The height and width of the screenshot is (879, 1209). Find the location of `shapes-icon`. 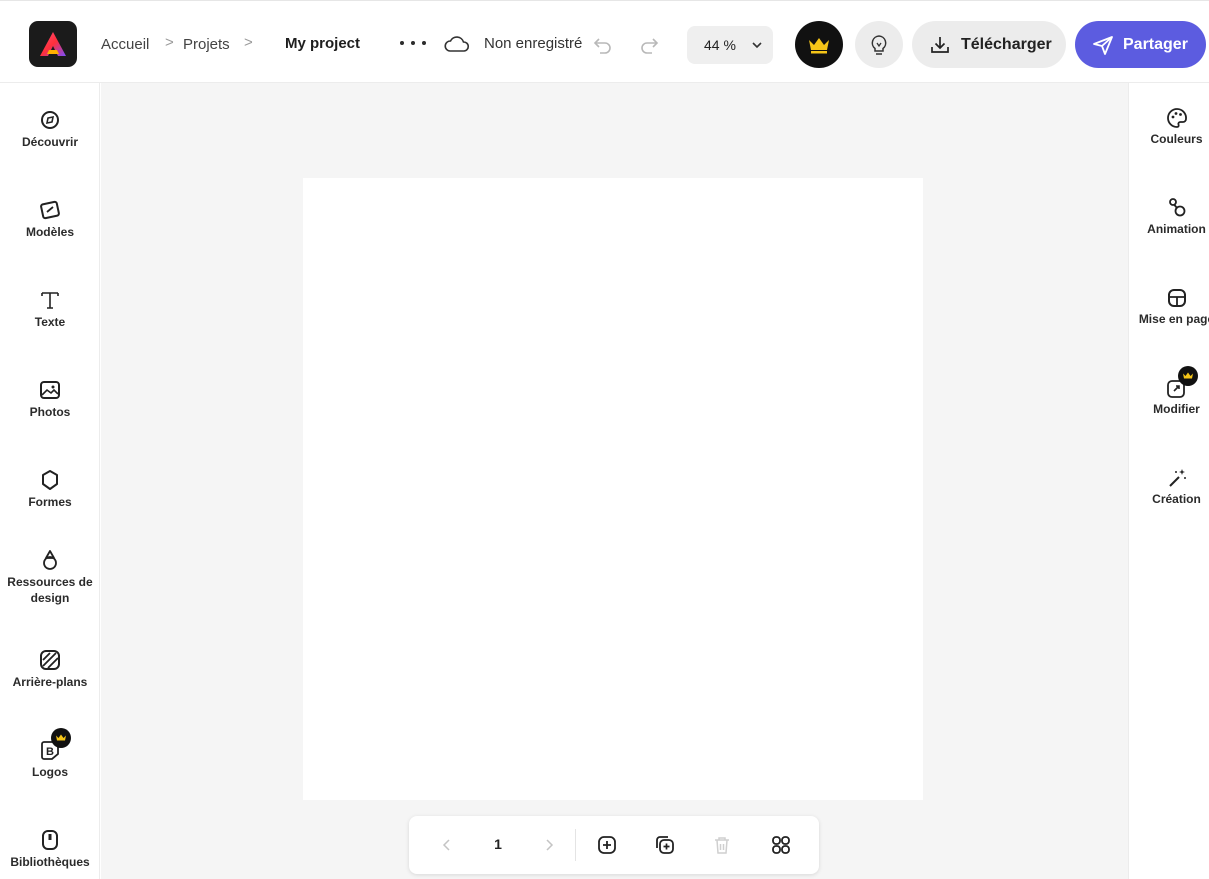

shapes-icon is located at coordinates (50, 480).